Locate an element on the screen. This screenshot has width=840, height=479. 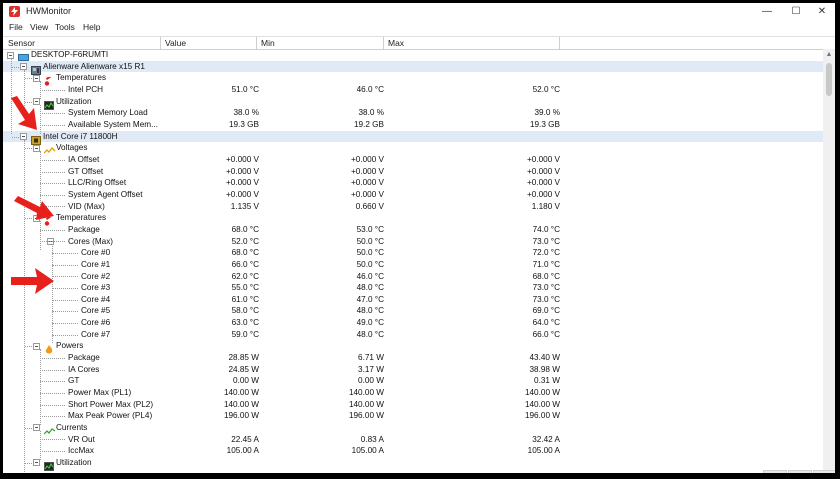
sensor-label: System Agent Offset is located at coordinates (105, 194).